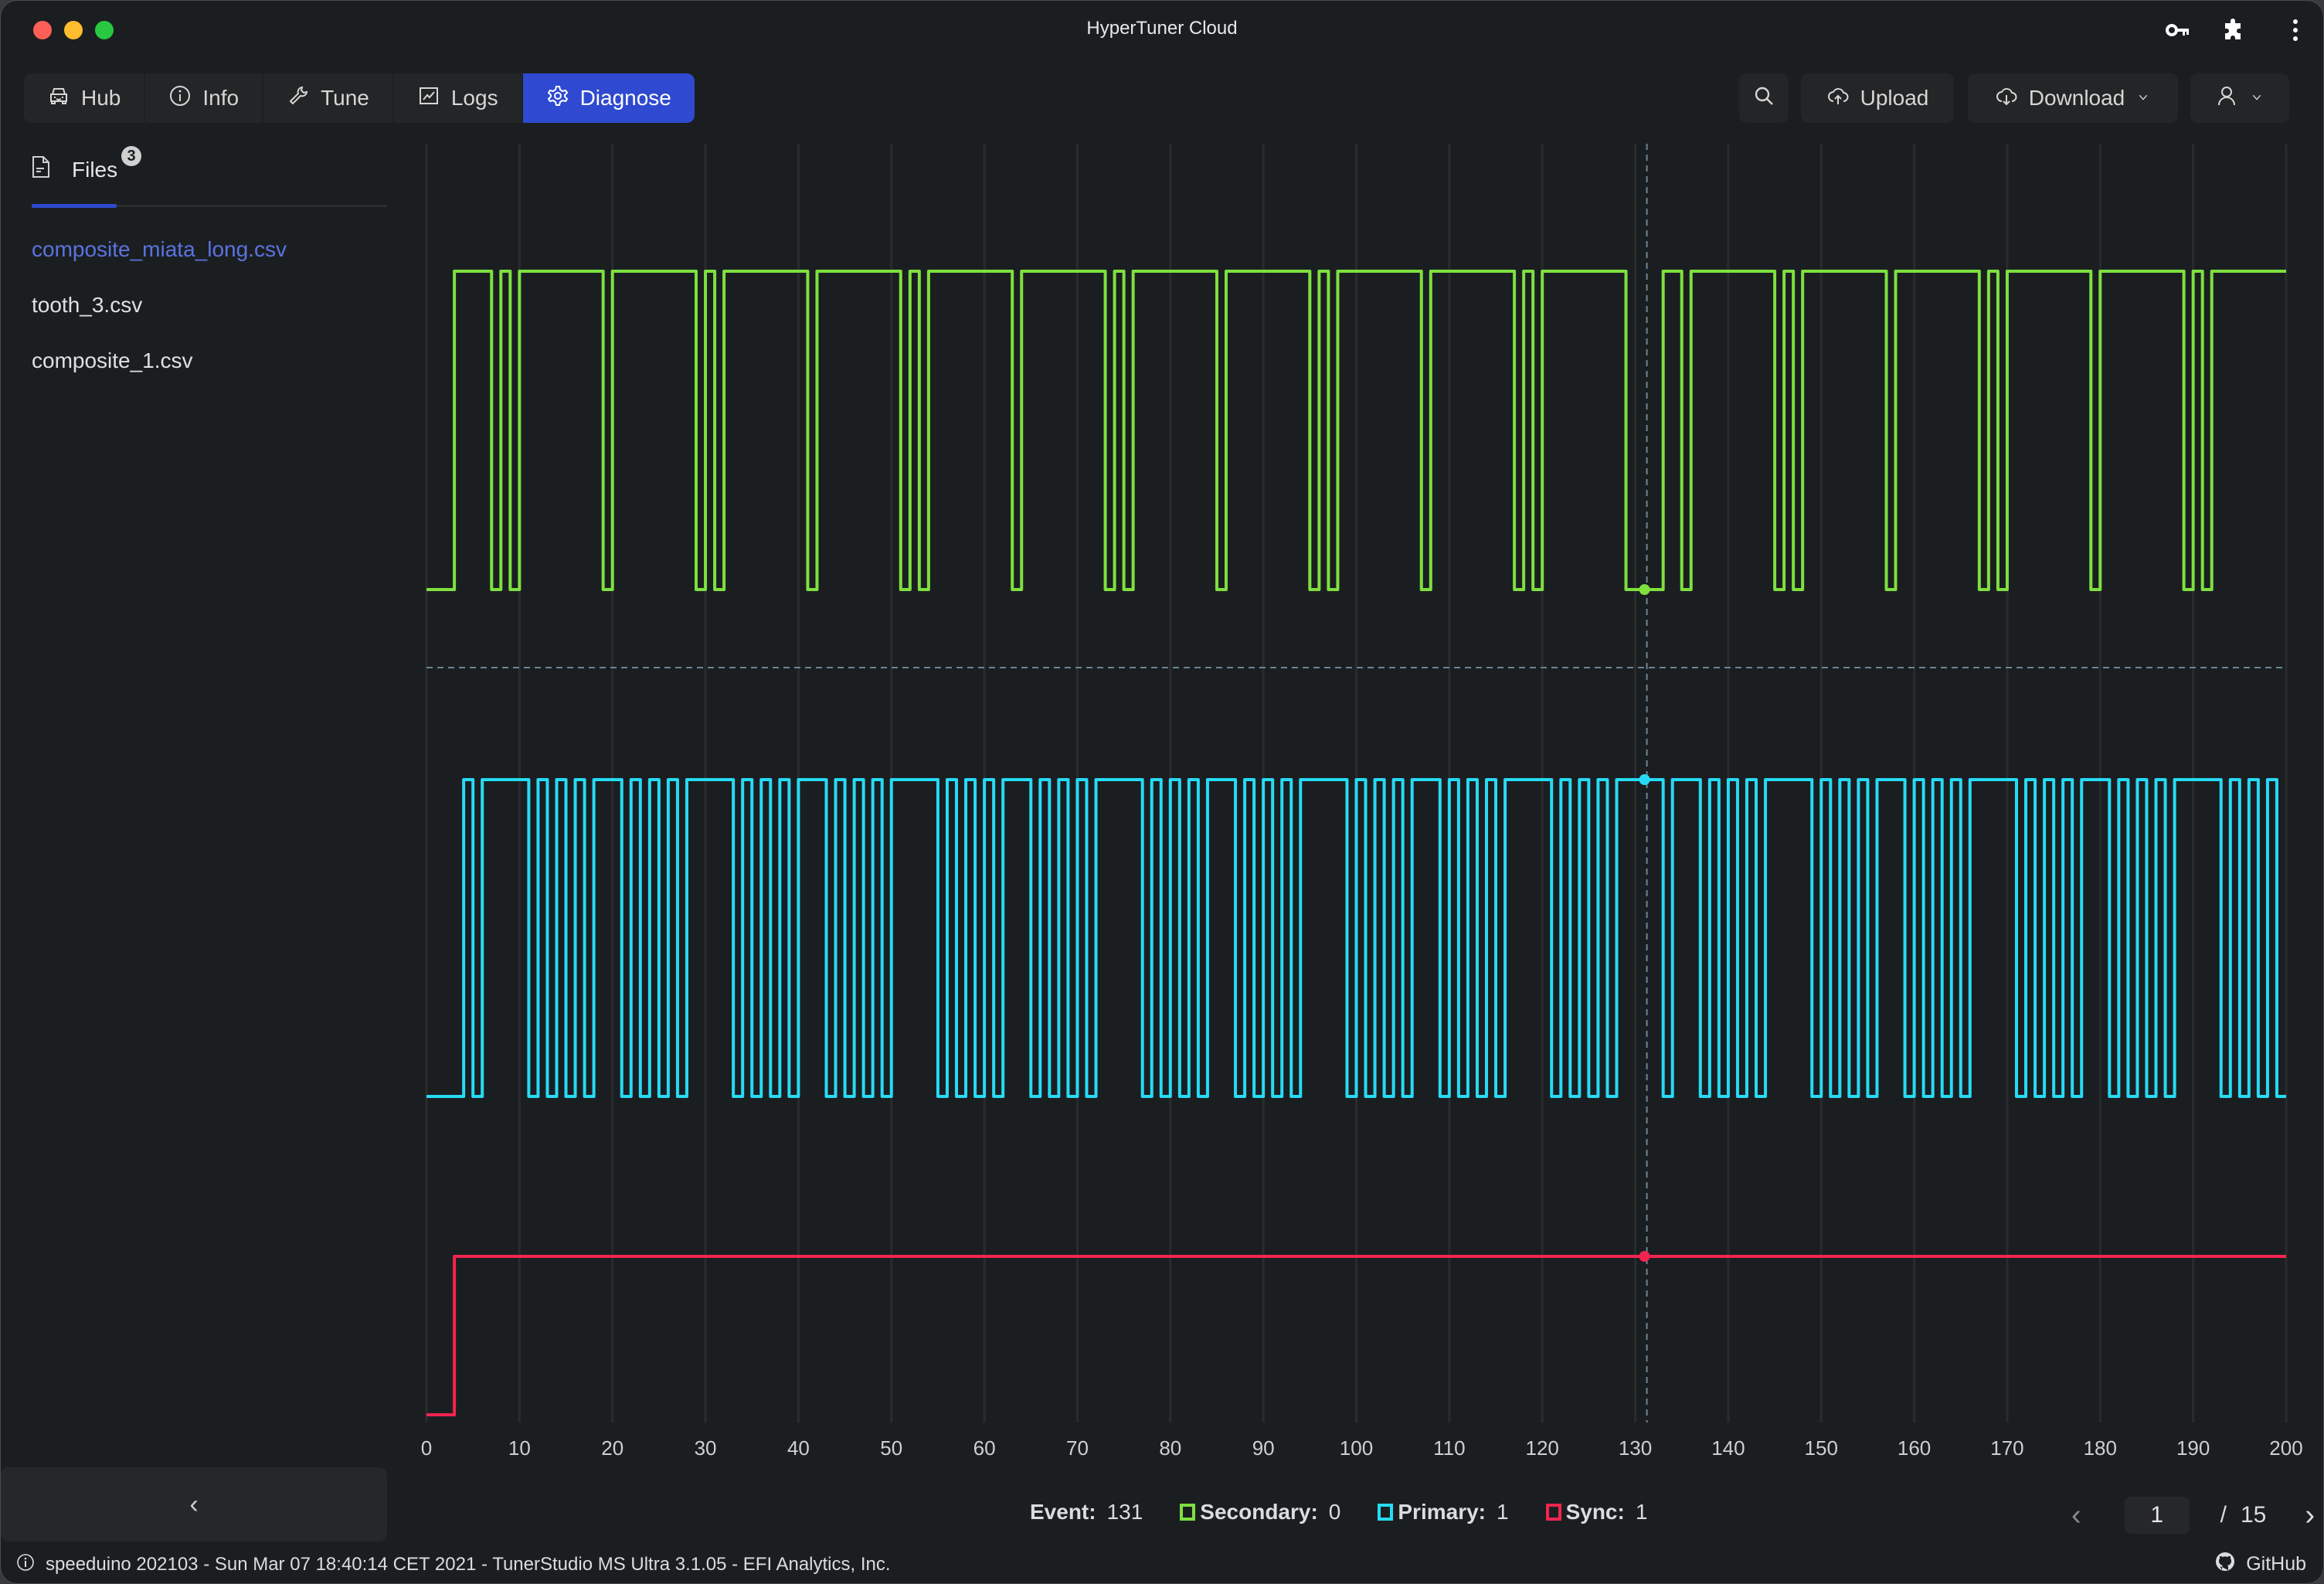 This screenshot has width=2324, height=1584. Describe the element at coordinates (2006, 1448) in the screenshot. I see `x-tick-label: 170` at that location.